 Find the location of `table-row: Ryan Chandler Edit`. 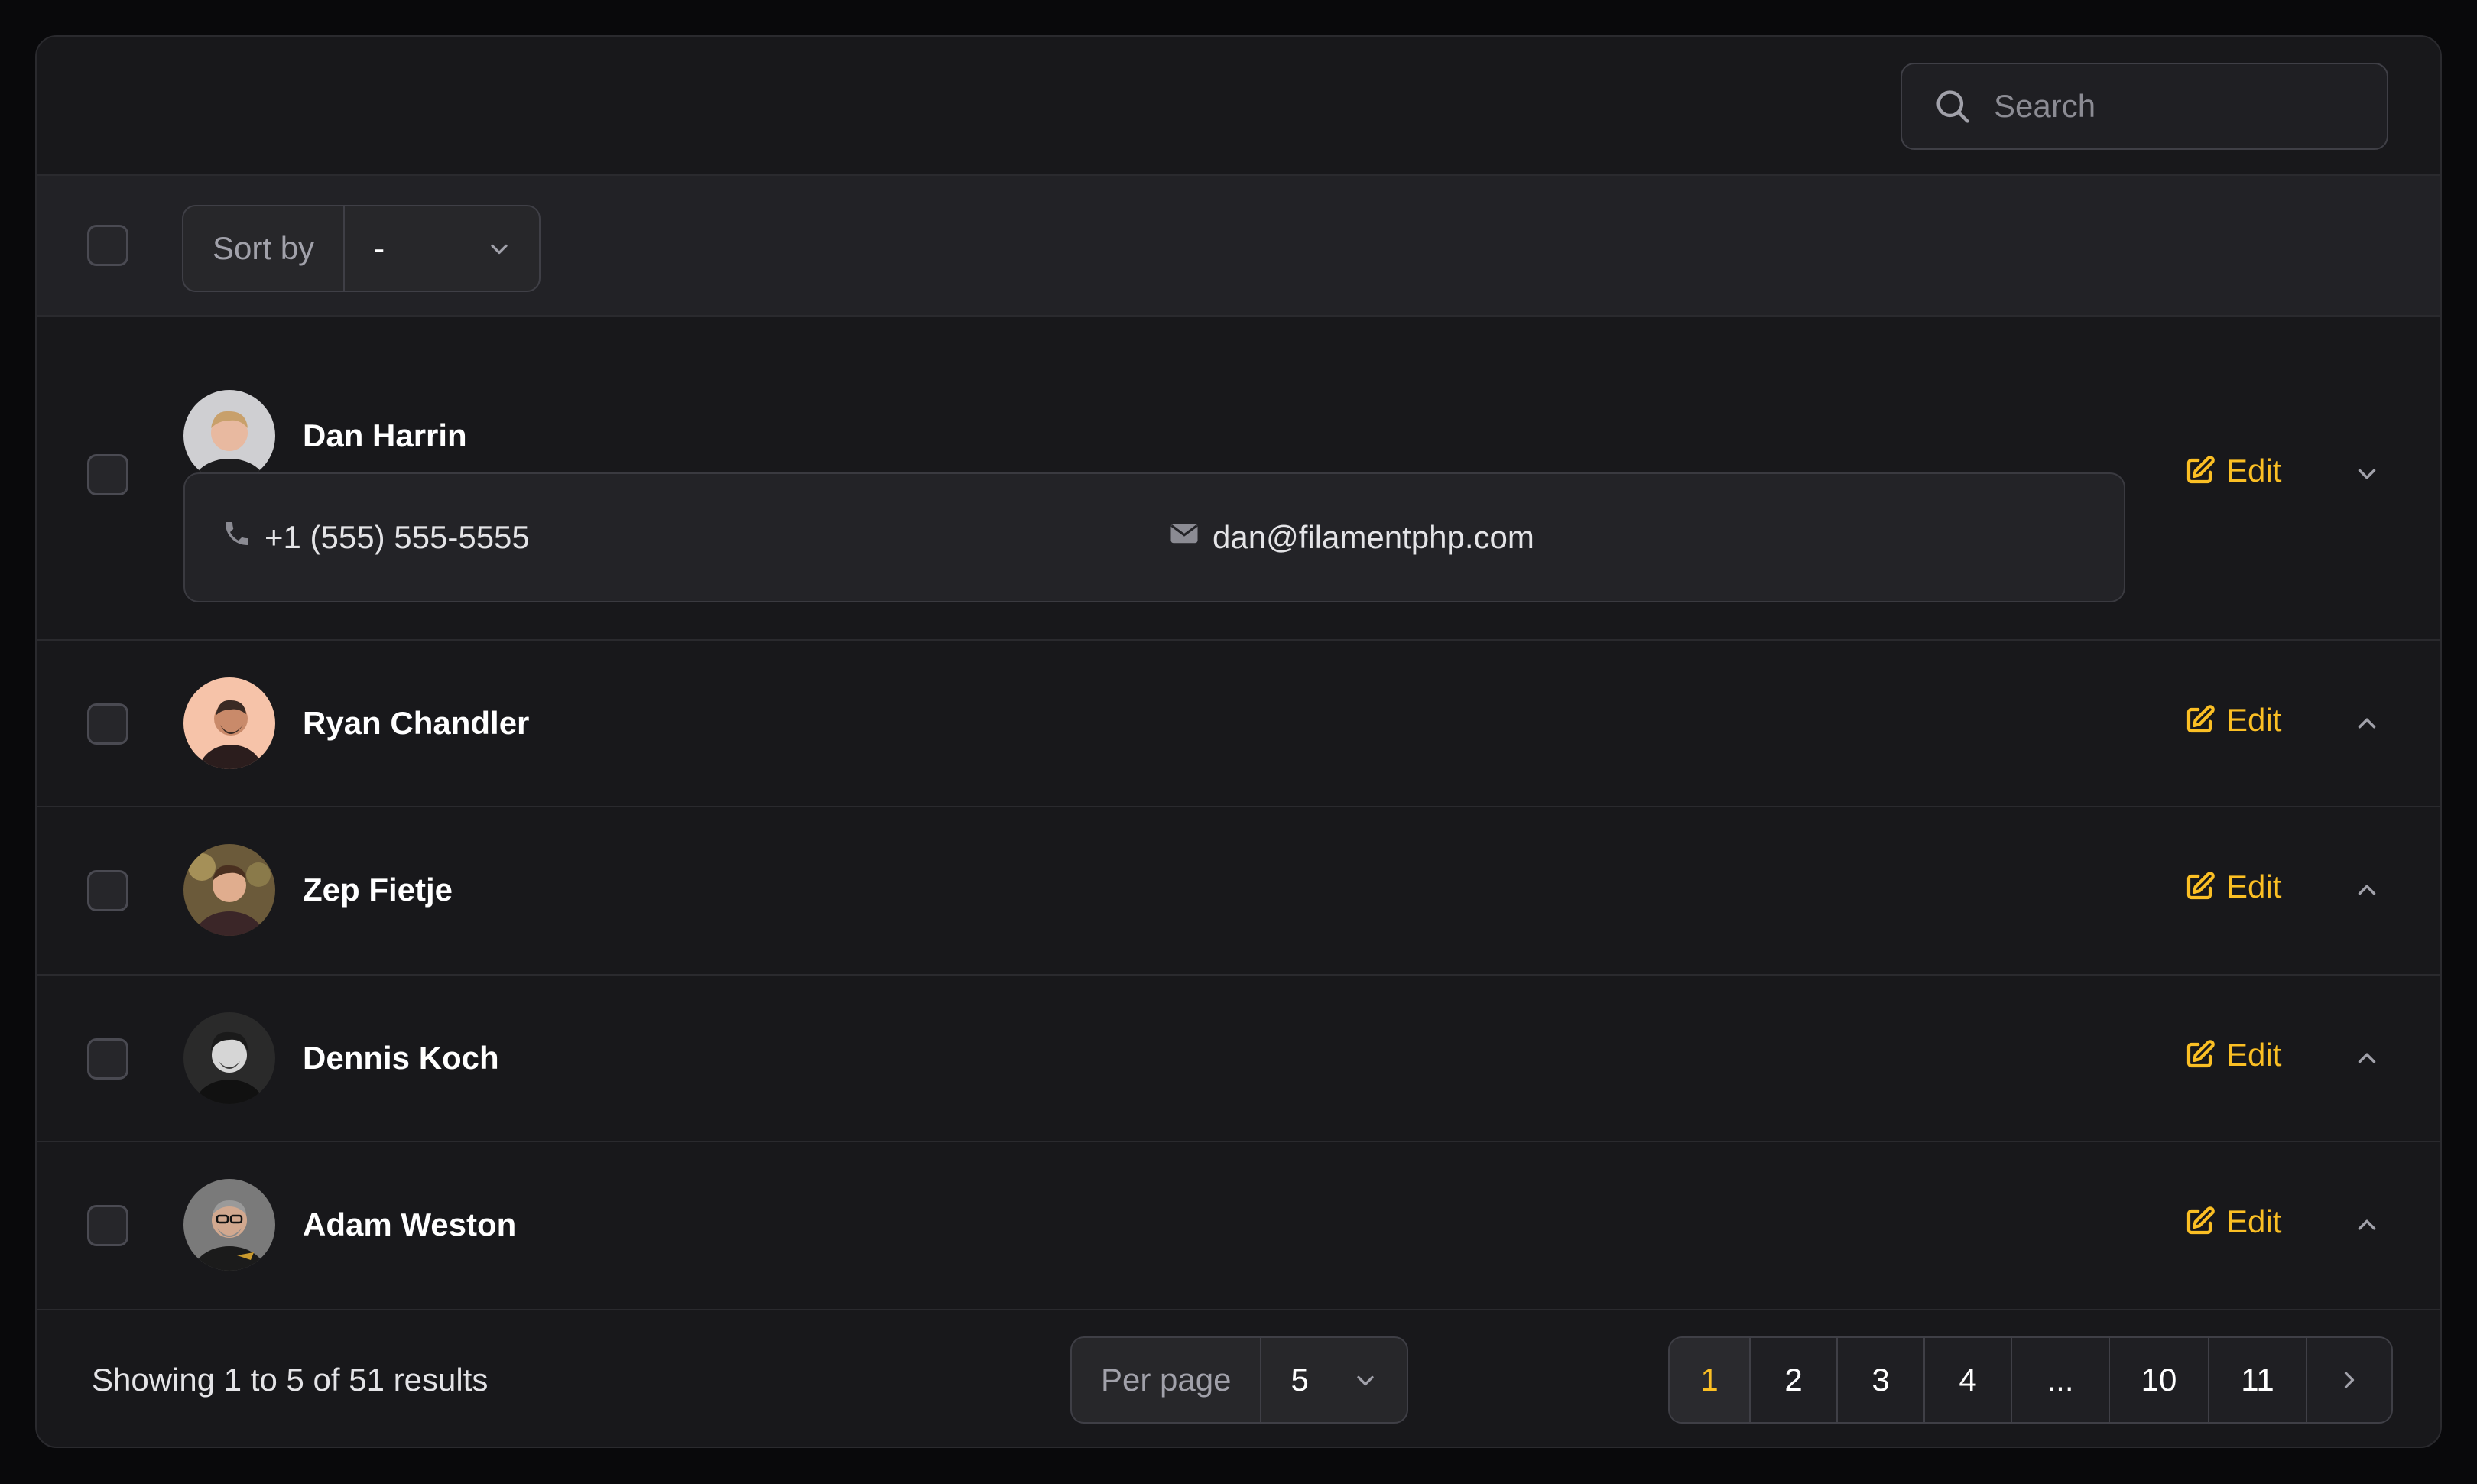

table-row: Ryan Chandler Edit is located at coordinates (1238, 724).